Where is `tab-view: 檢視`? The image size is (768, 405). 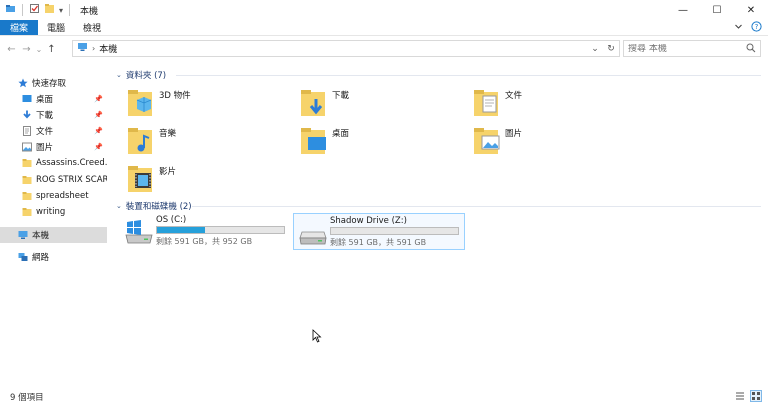
tab-view: 檢視 is located at coordinates (92, 27).